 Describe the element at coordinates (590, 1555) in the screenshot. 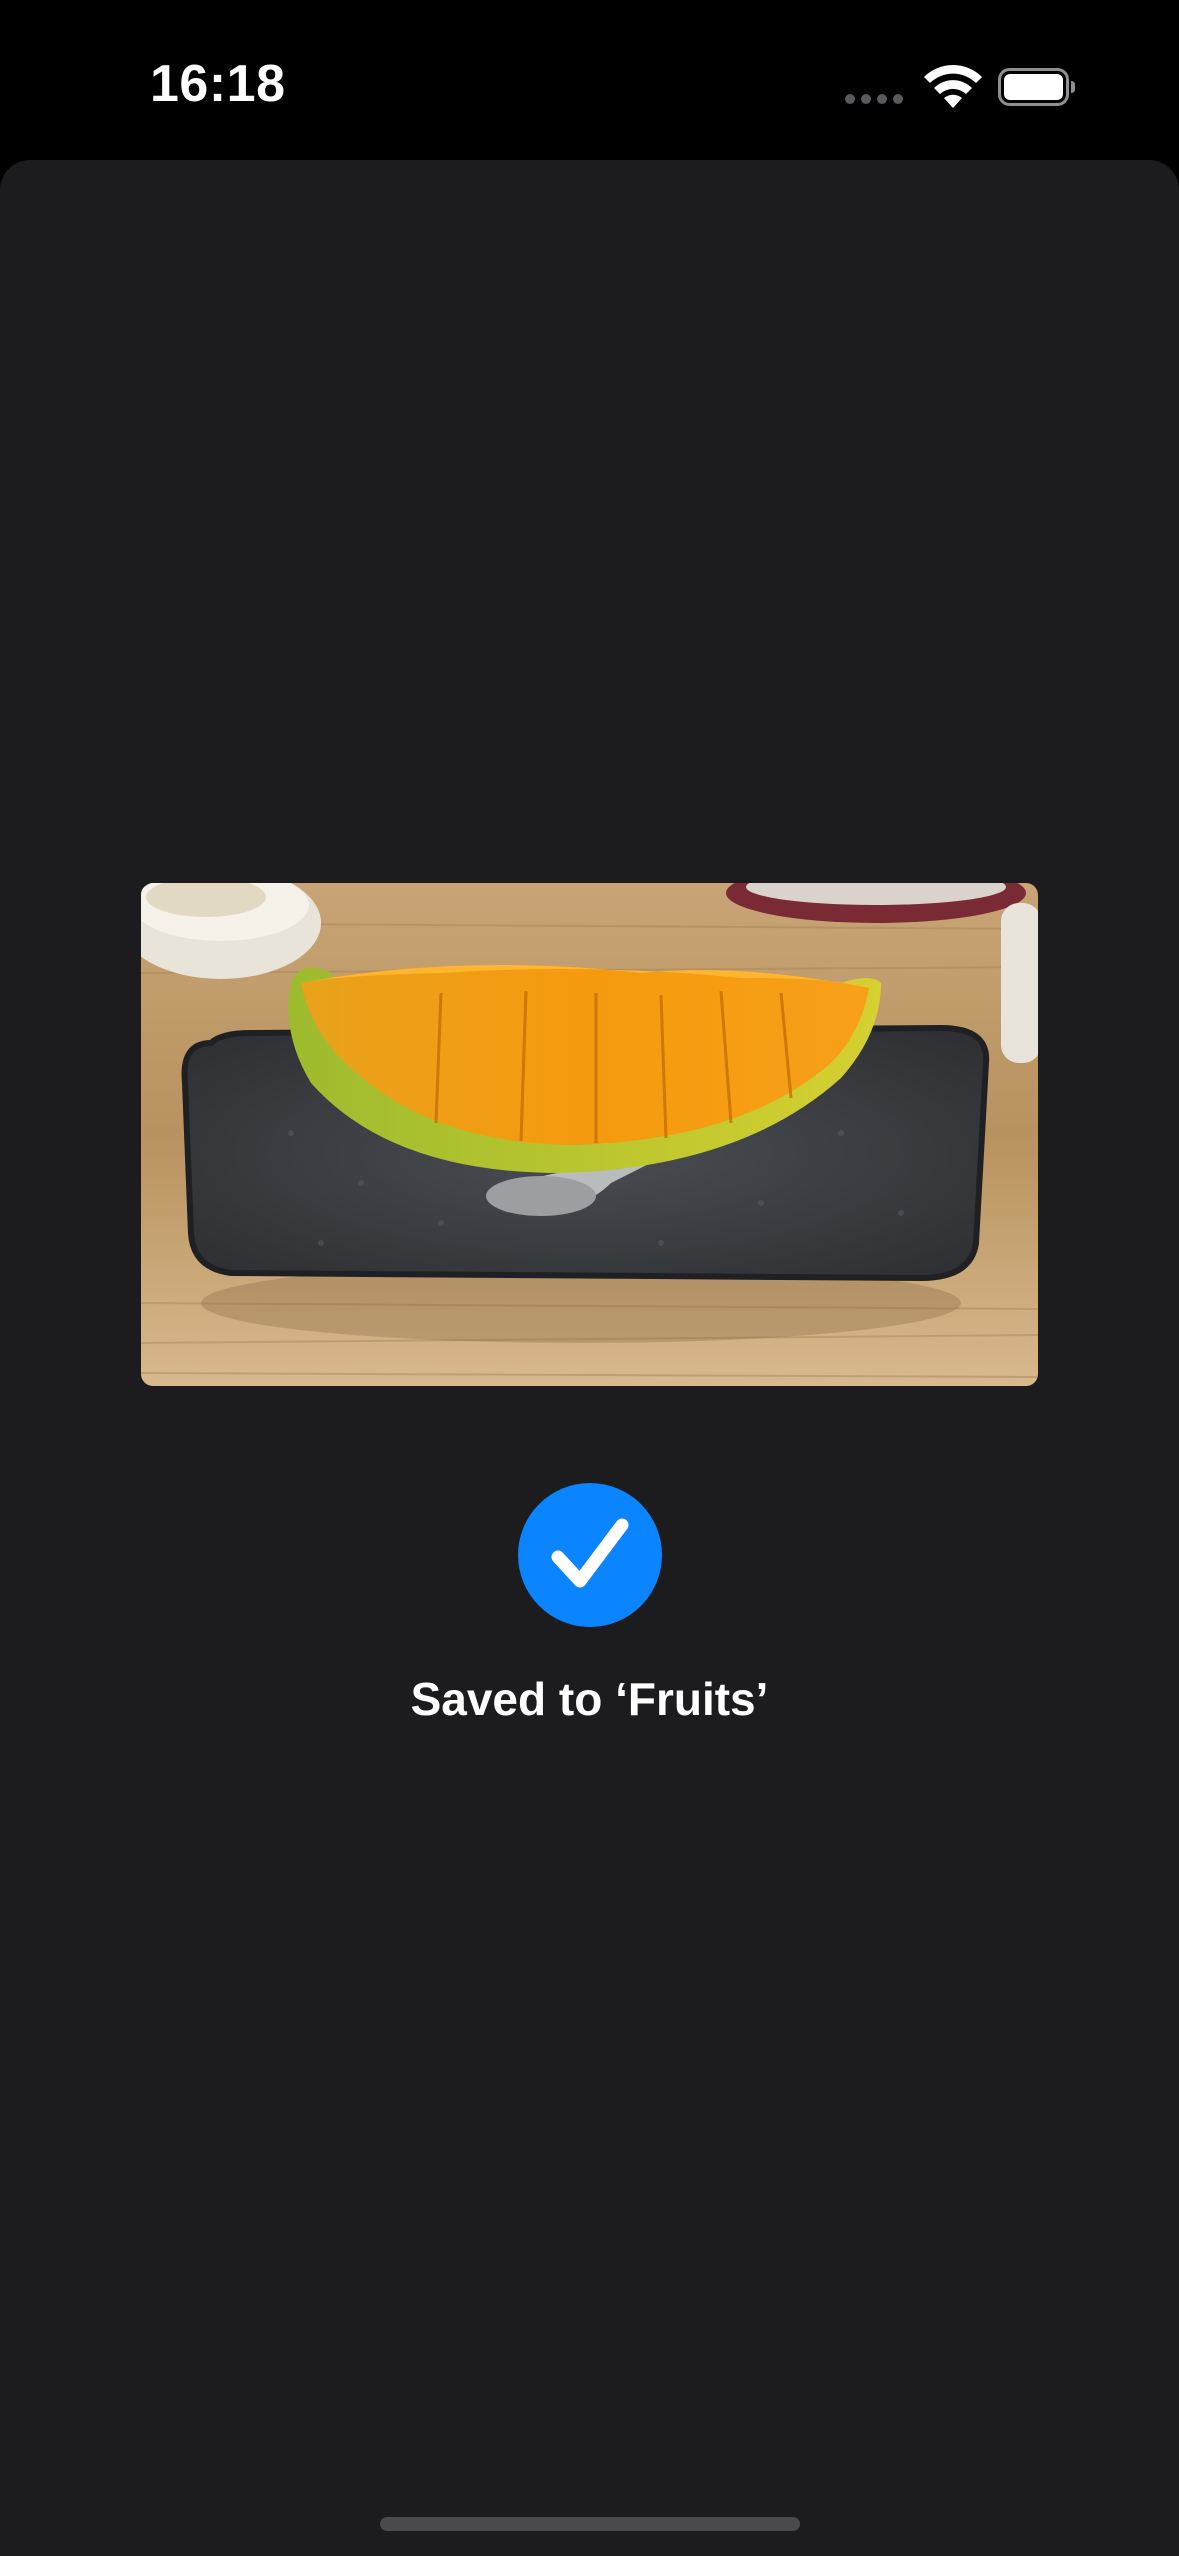

I see `checkmark-icon` at that location.